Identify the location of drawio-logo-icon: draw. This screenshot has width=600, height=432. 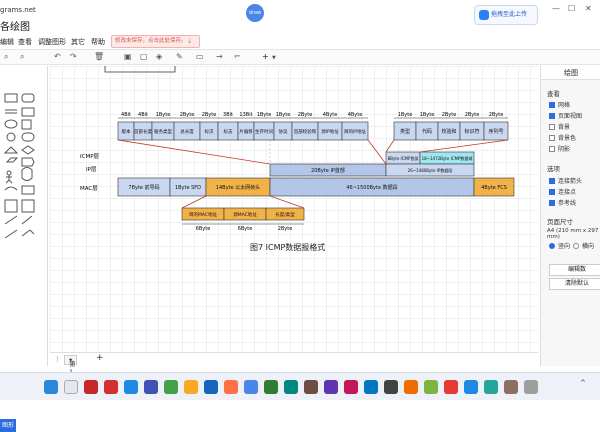
(255, 13).